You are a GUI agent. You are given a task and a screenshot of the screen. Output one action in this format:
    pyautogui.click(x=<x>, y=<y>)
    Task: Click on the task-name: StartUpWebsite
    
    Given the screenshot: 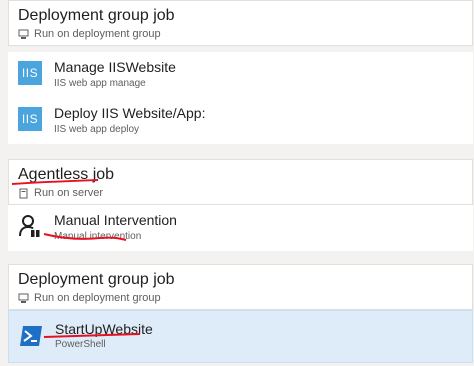 What is the action you would take?
    pyautogui.click(x=104, y=329)
    